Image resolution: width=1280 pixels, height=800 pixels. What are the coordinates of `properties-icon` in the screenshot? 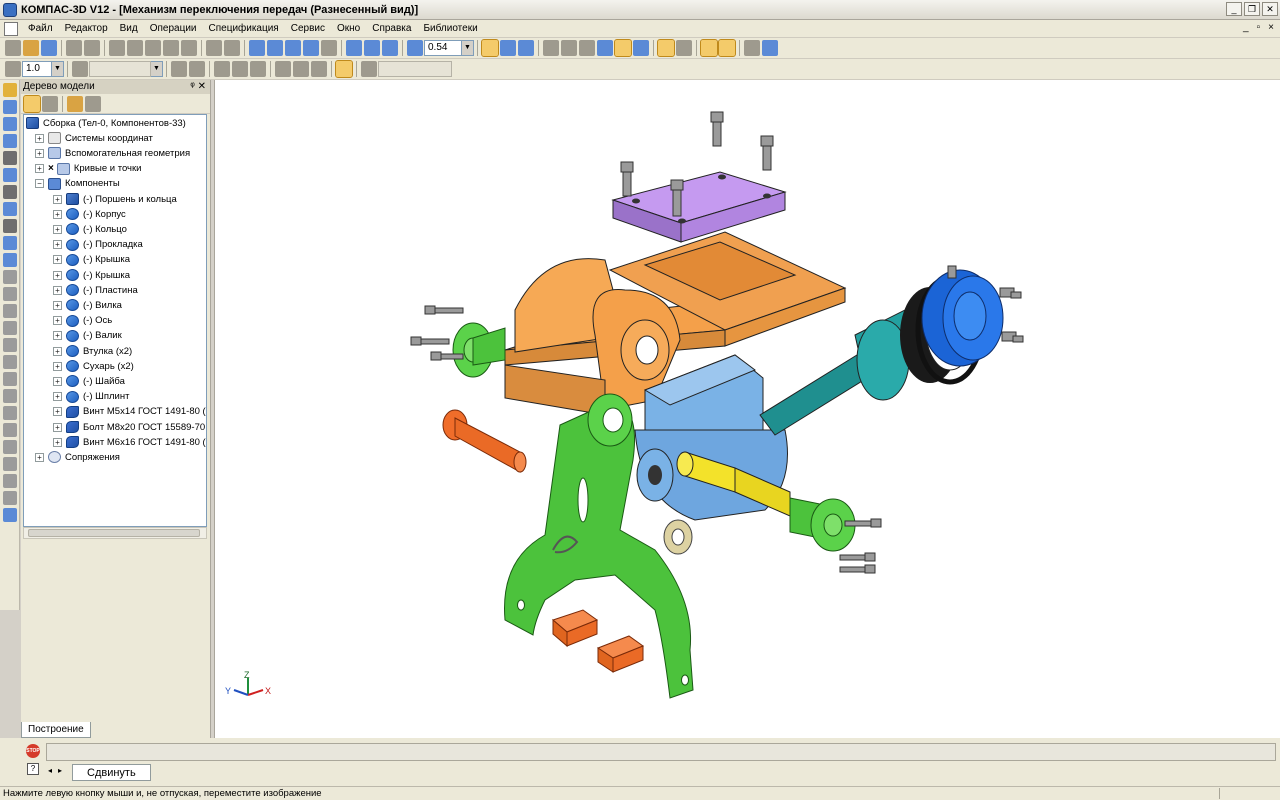 It's located at (171, 48).